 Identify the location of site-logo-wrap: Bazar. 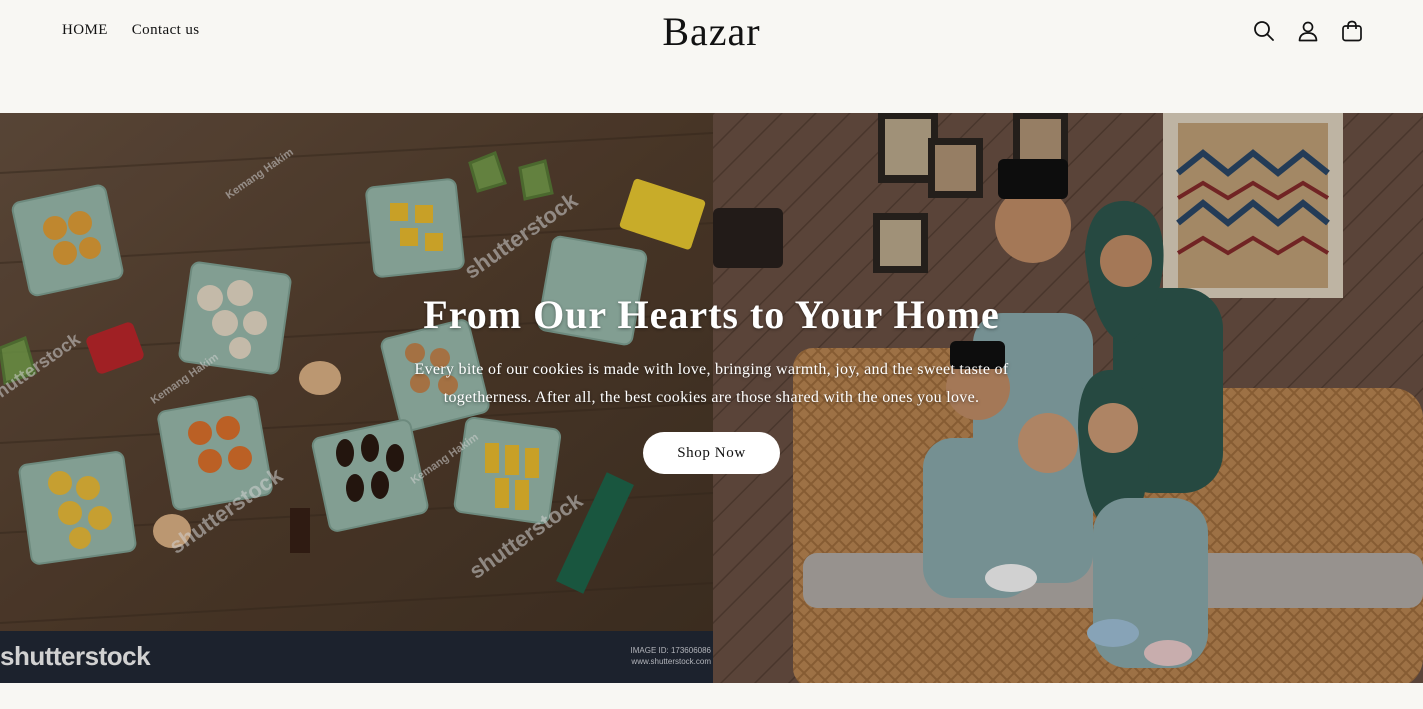
(711, 31).